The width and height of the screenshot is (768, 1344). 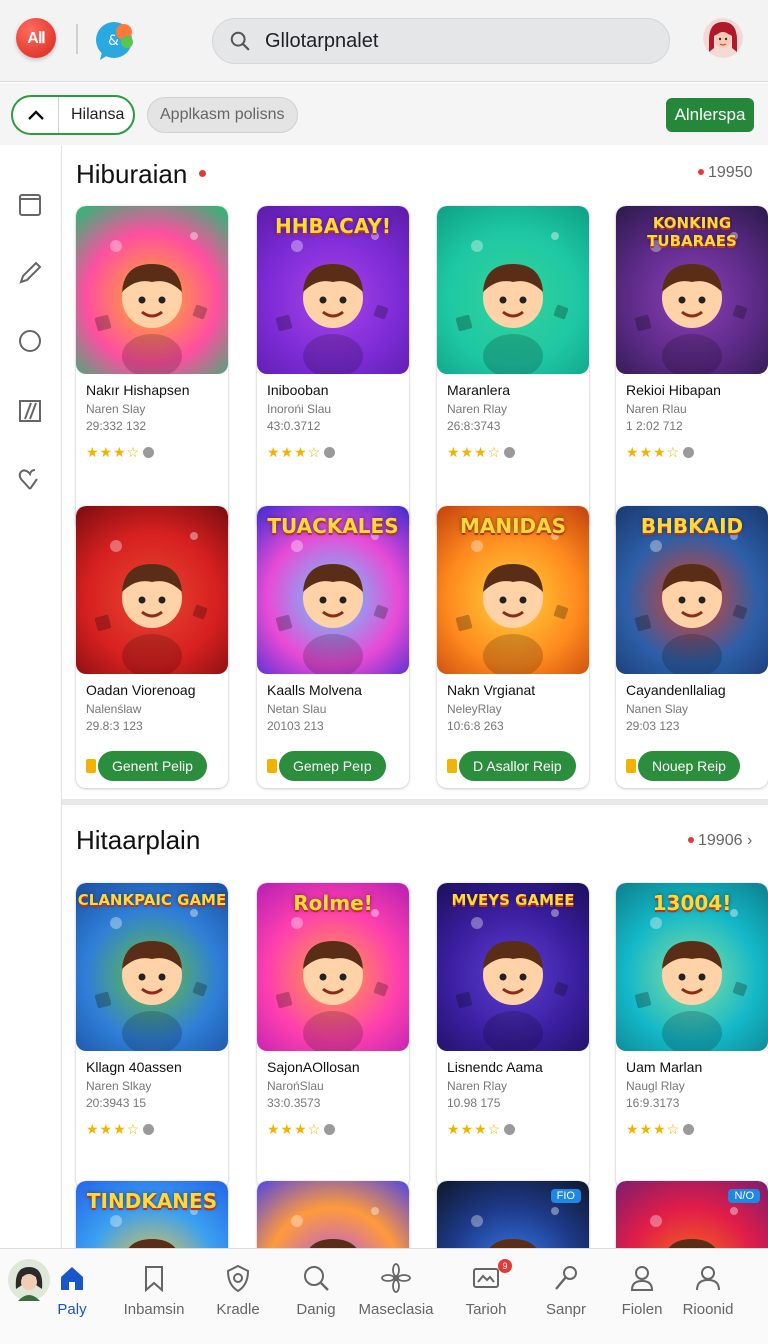 I want to click on play-button: Nouep Reip, so click(x=689, y=766).